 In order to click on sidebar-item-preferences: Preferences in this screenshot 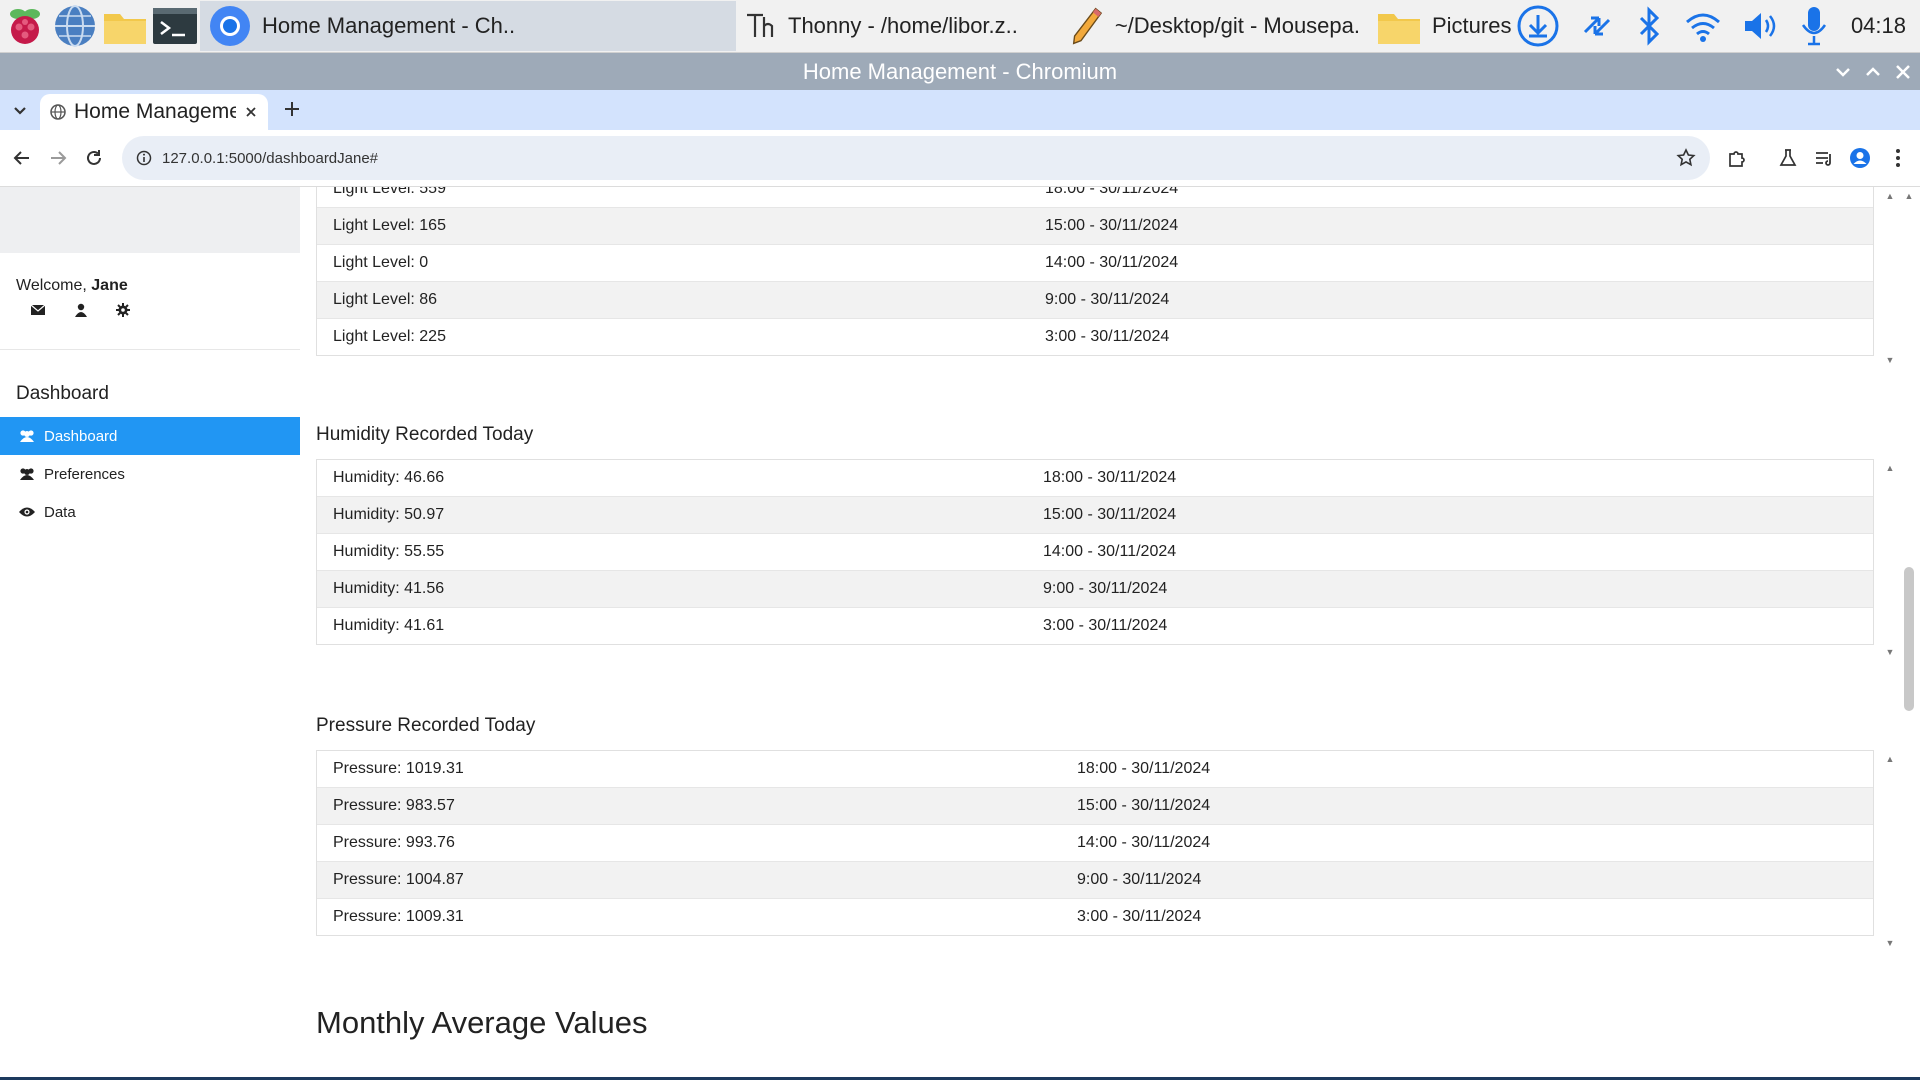, I will do `click(150, 474)`.